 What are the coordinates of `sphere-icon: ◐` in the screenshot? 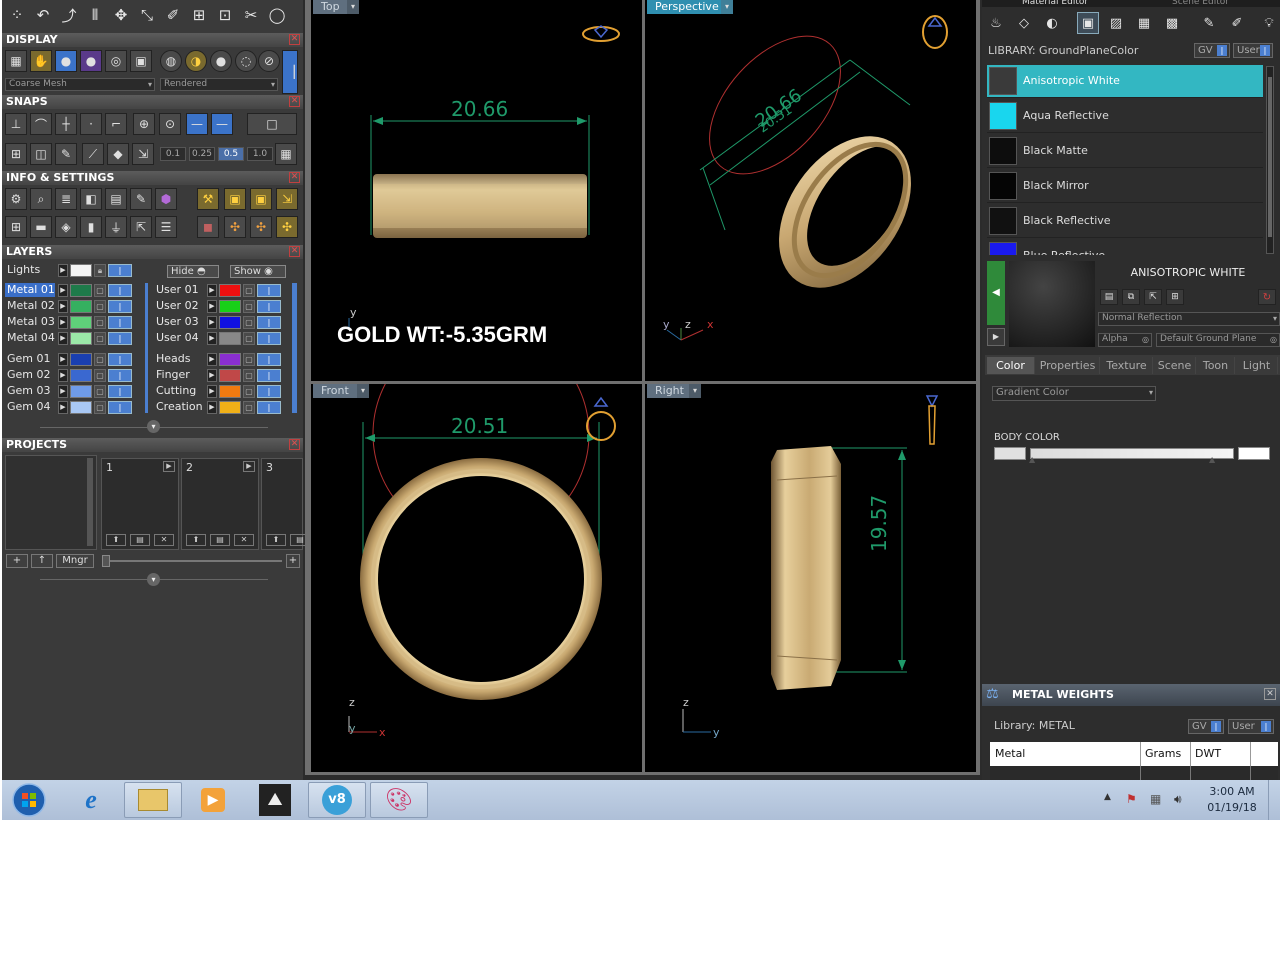 It's located at (1052, 23).